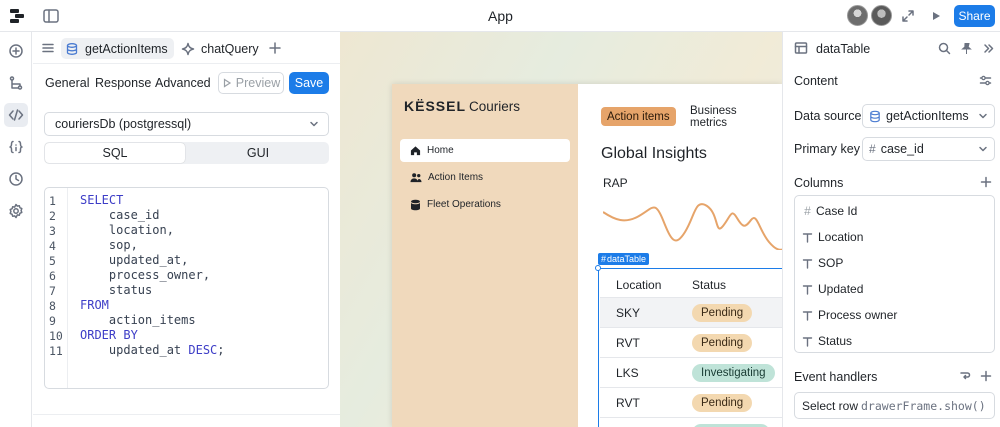 This screenshot has height=427, width=1000. I want to click on sliders-icon, so click(985, 80).